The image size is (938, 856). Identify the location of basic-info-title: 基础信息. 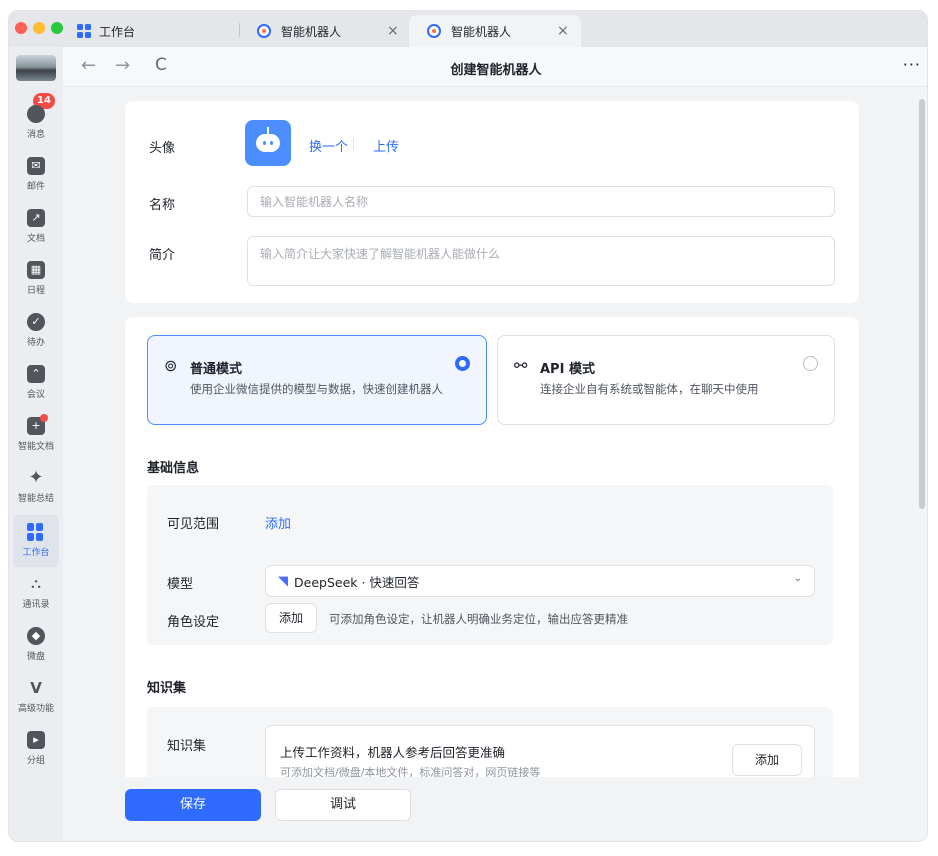
(173, 468).